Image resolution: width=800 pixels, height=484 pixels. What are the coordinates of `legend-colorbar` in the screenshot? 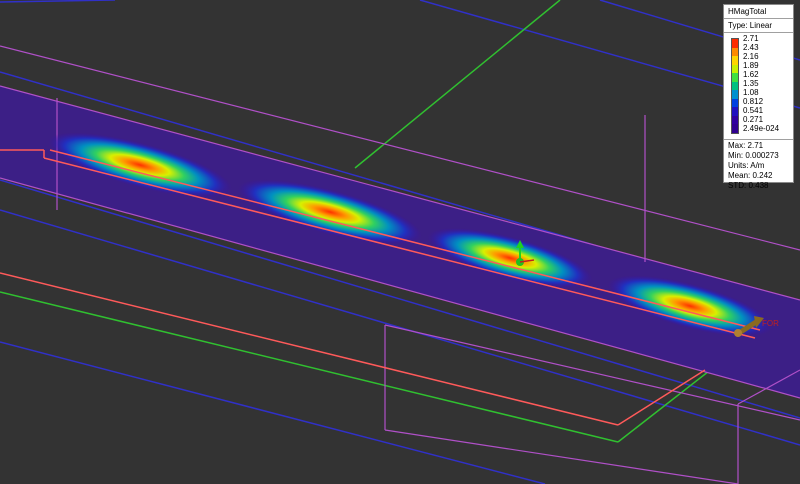 It's located at (735, 86).